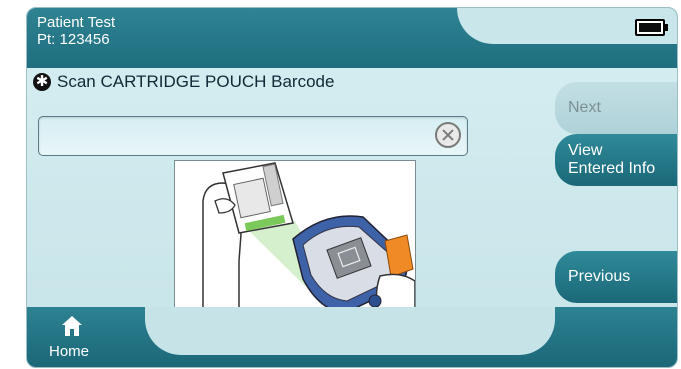 The image size is (681, 369). I want to click on footer-curve, so click(350, 331).